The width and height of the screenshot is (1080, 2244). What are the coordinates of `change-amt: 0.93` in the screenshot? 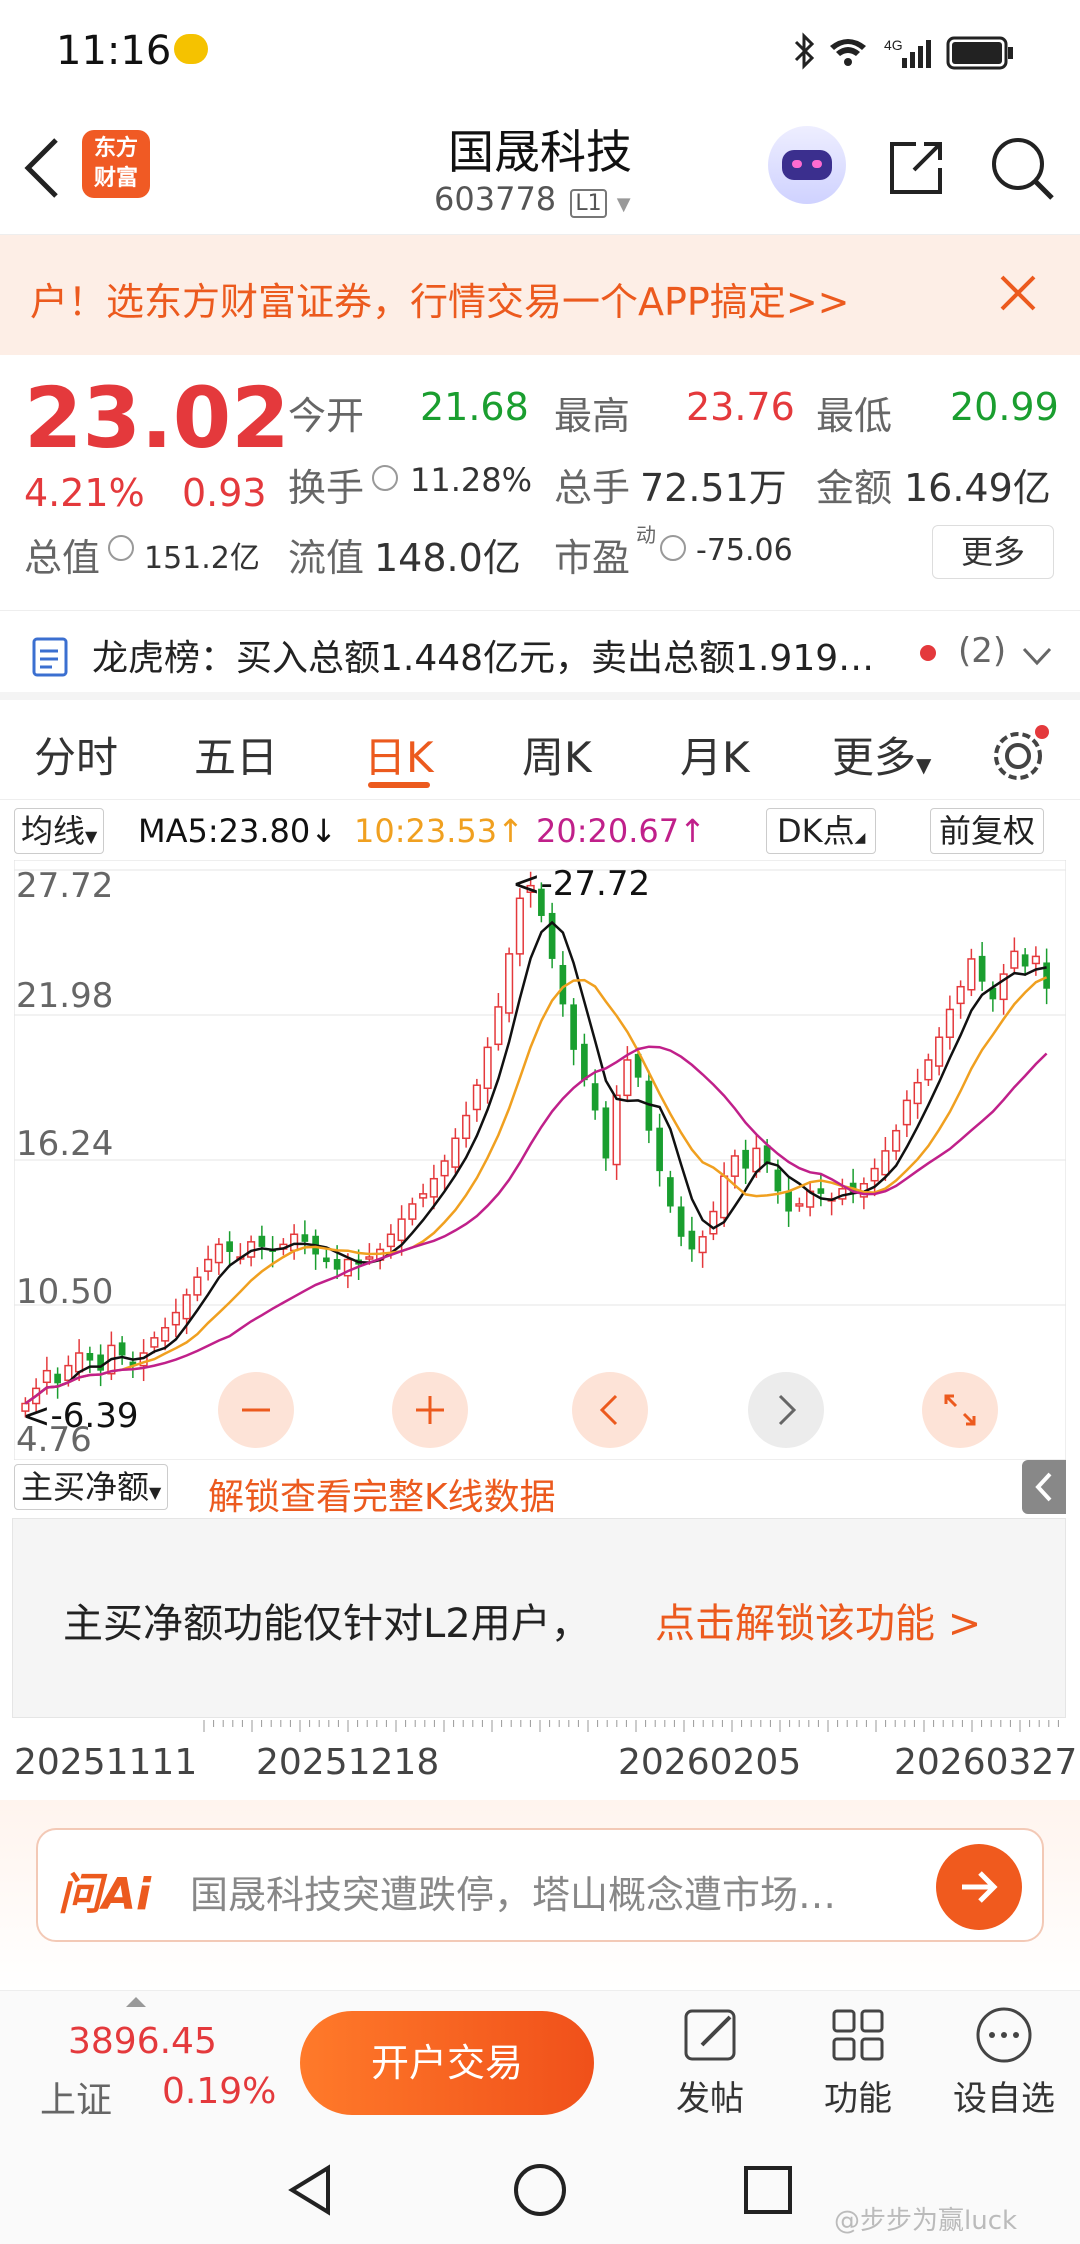 It's located at (224, 493).